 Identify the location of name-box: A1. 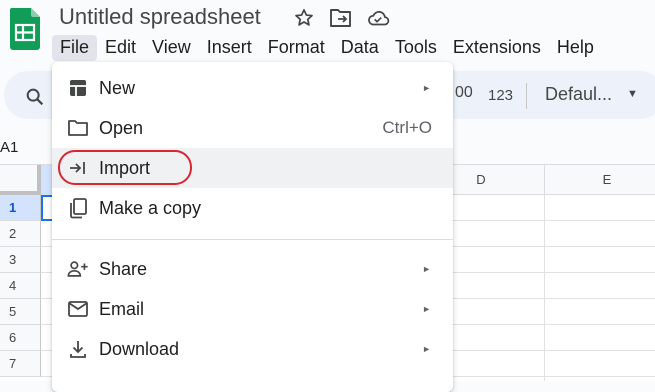
(9, 147).